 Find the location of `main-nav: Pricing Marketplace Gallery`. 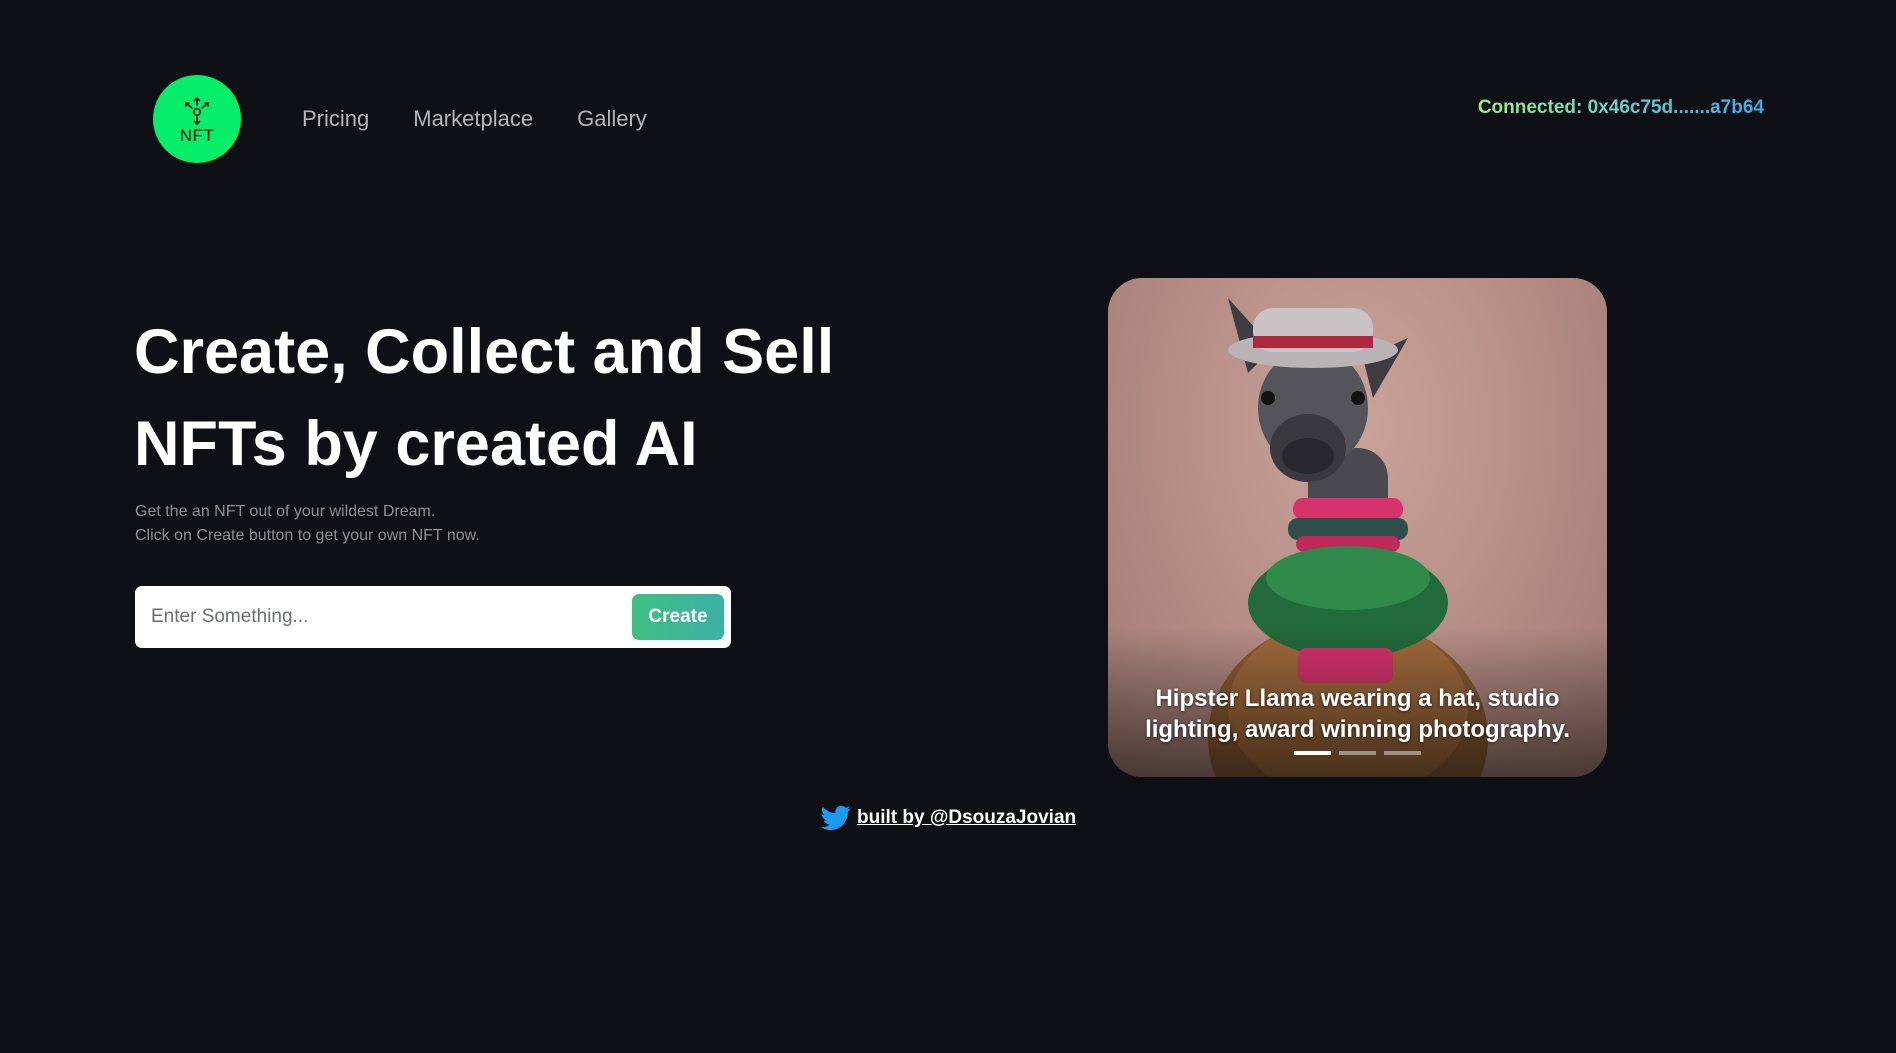

main-nav: Pricing Marketplace Gallery is located at coordinates (474, 119).